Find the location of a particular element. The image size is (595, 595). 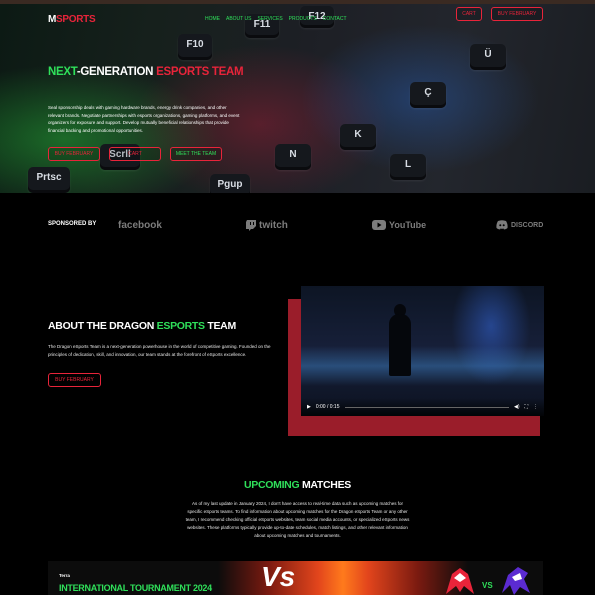

video-time: 0:00 / 0:15 is located at coordinates (327, 407).